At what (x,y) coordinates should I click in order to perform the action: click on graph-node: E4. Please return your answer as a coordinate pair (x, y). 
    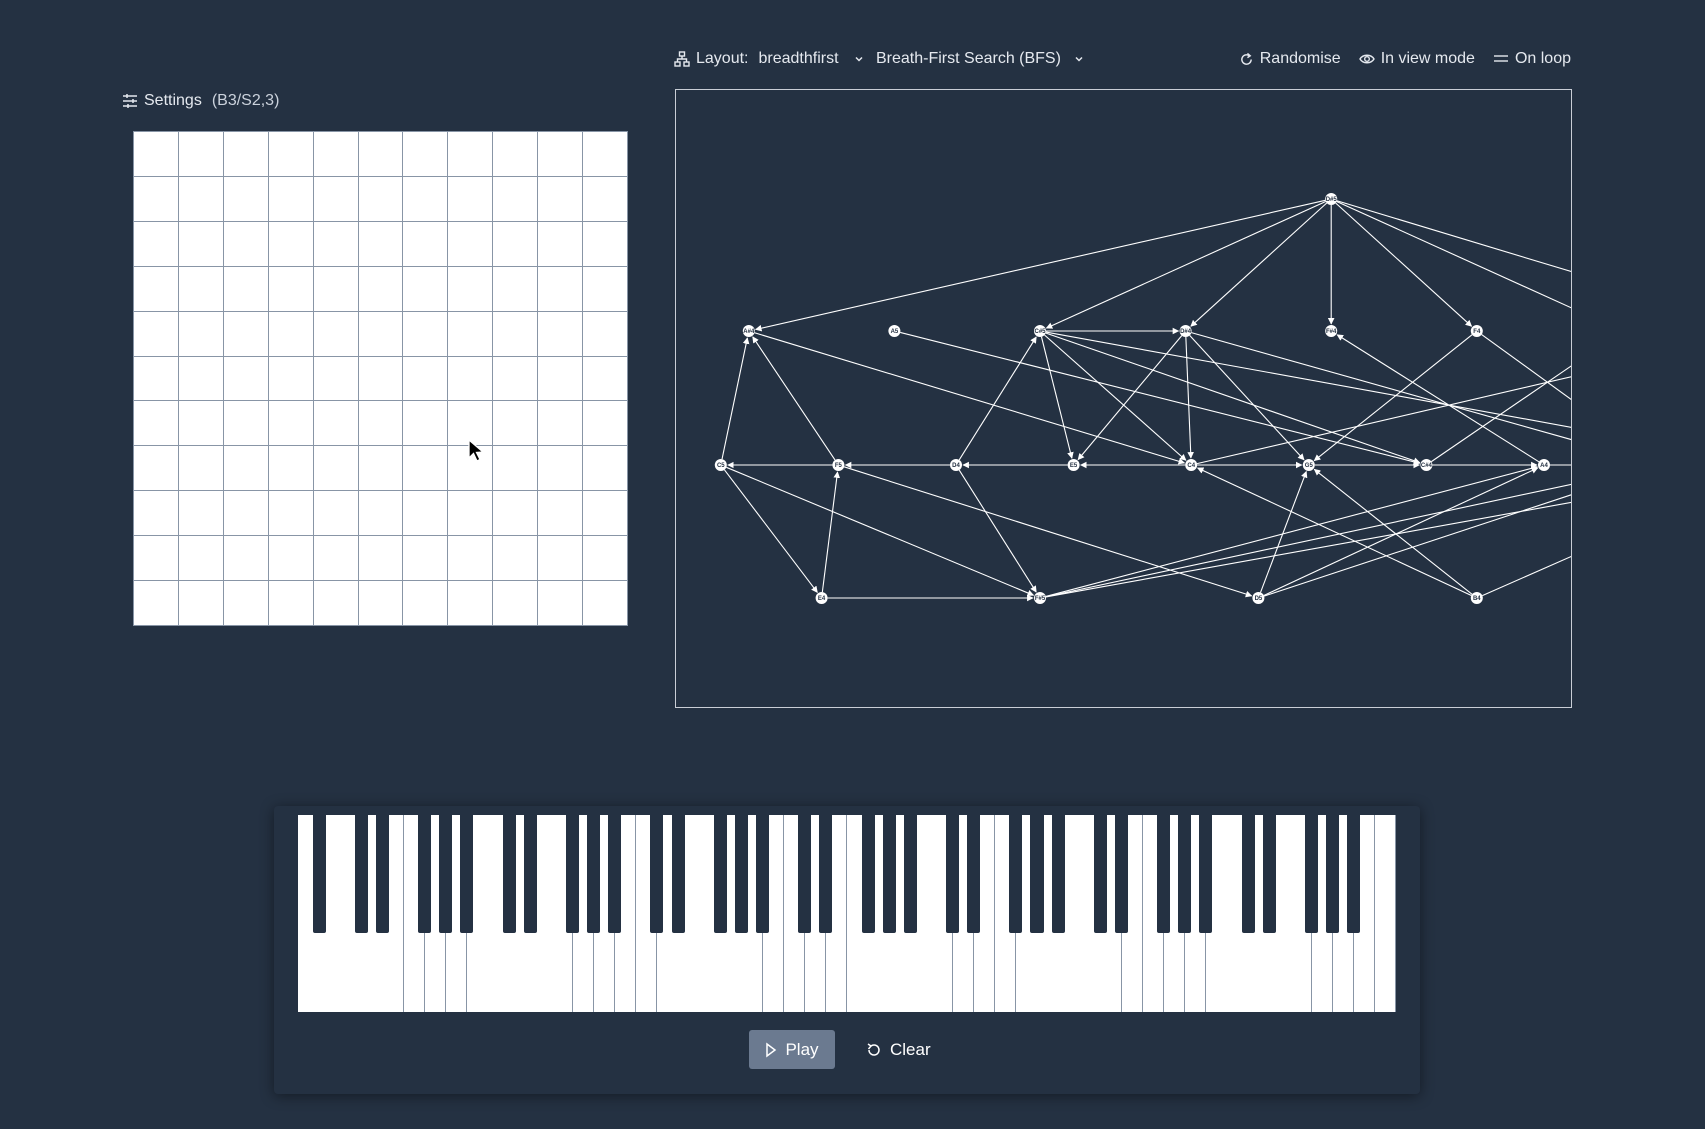
    Looking at the image, I should click on (821, 598).